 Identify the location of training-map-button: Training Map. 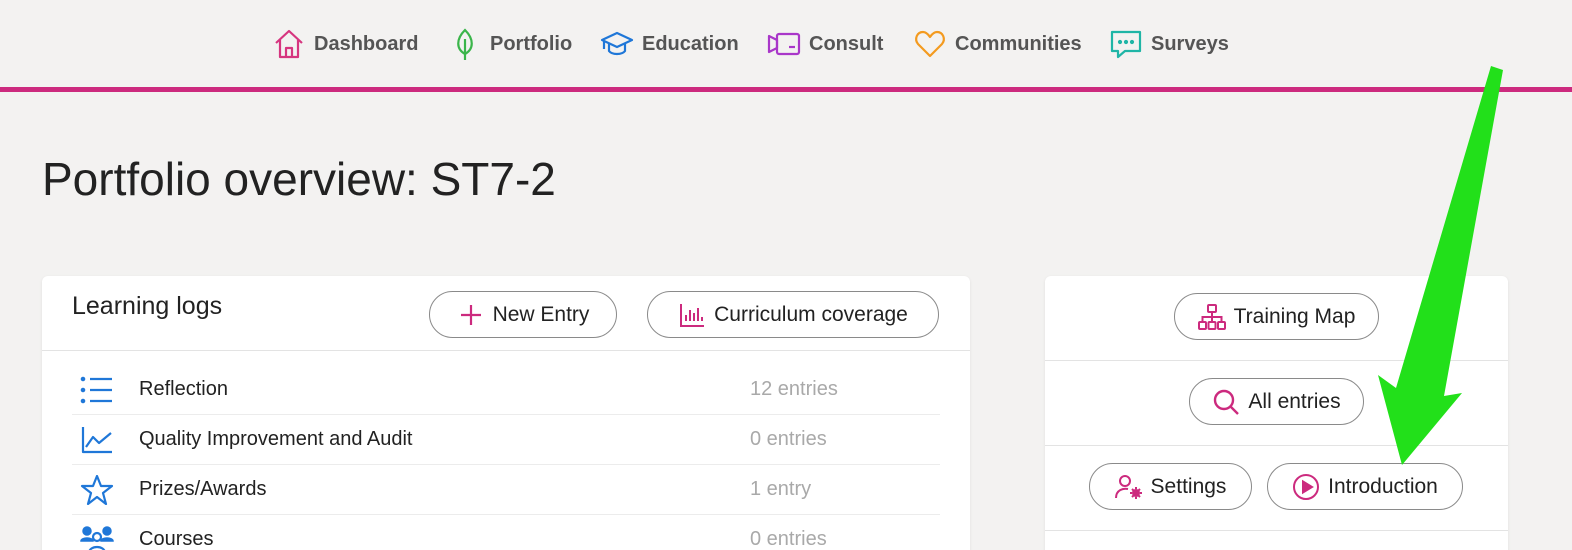
(1276, 316).